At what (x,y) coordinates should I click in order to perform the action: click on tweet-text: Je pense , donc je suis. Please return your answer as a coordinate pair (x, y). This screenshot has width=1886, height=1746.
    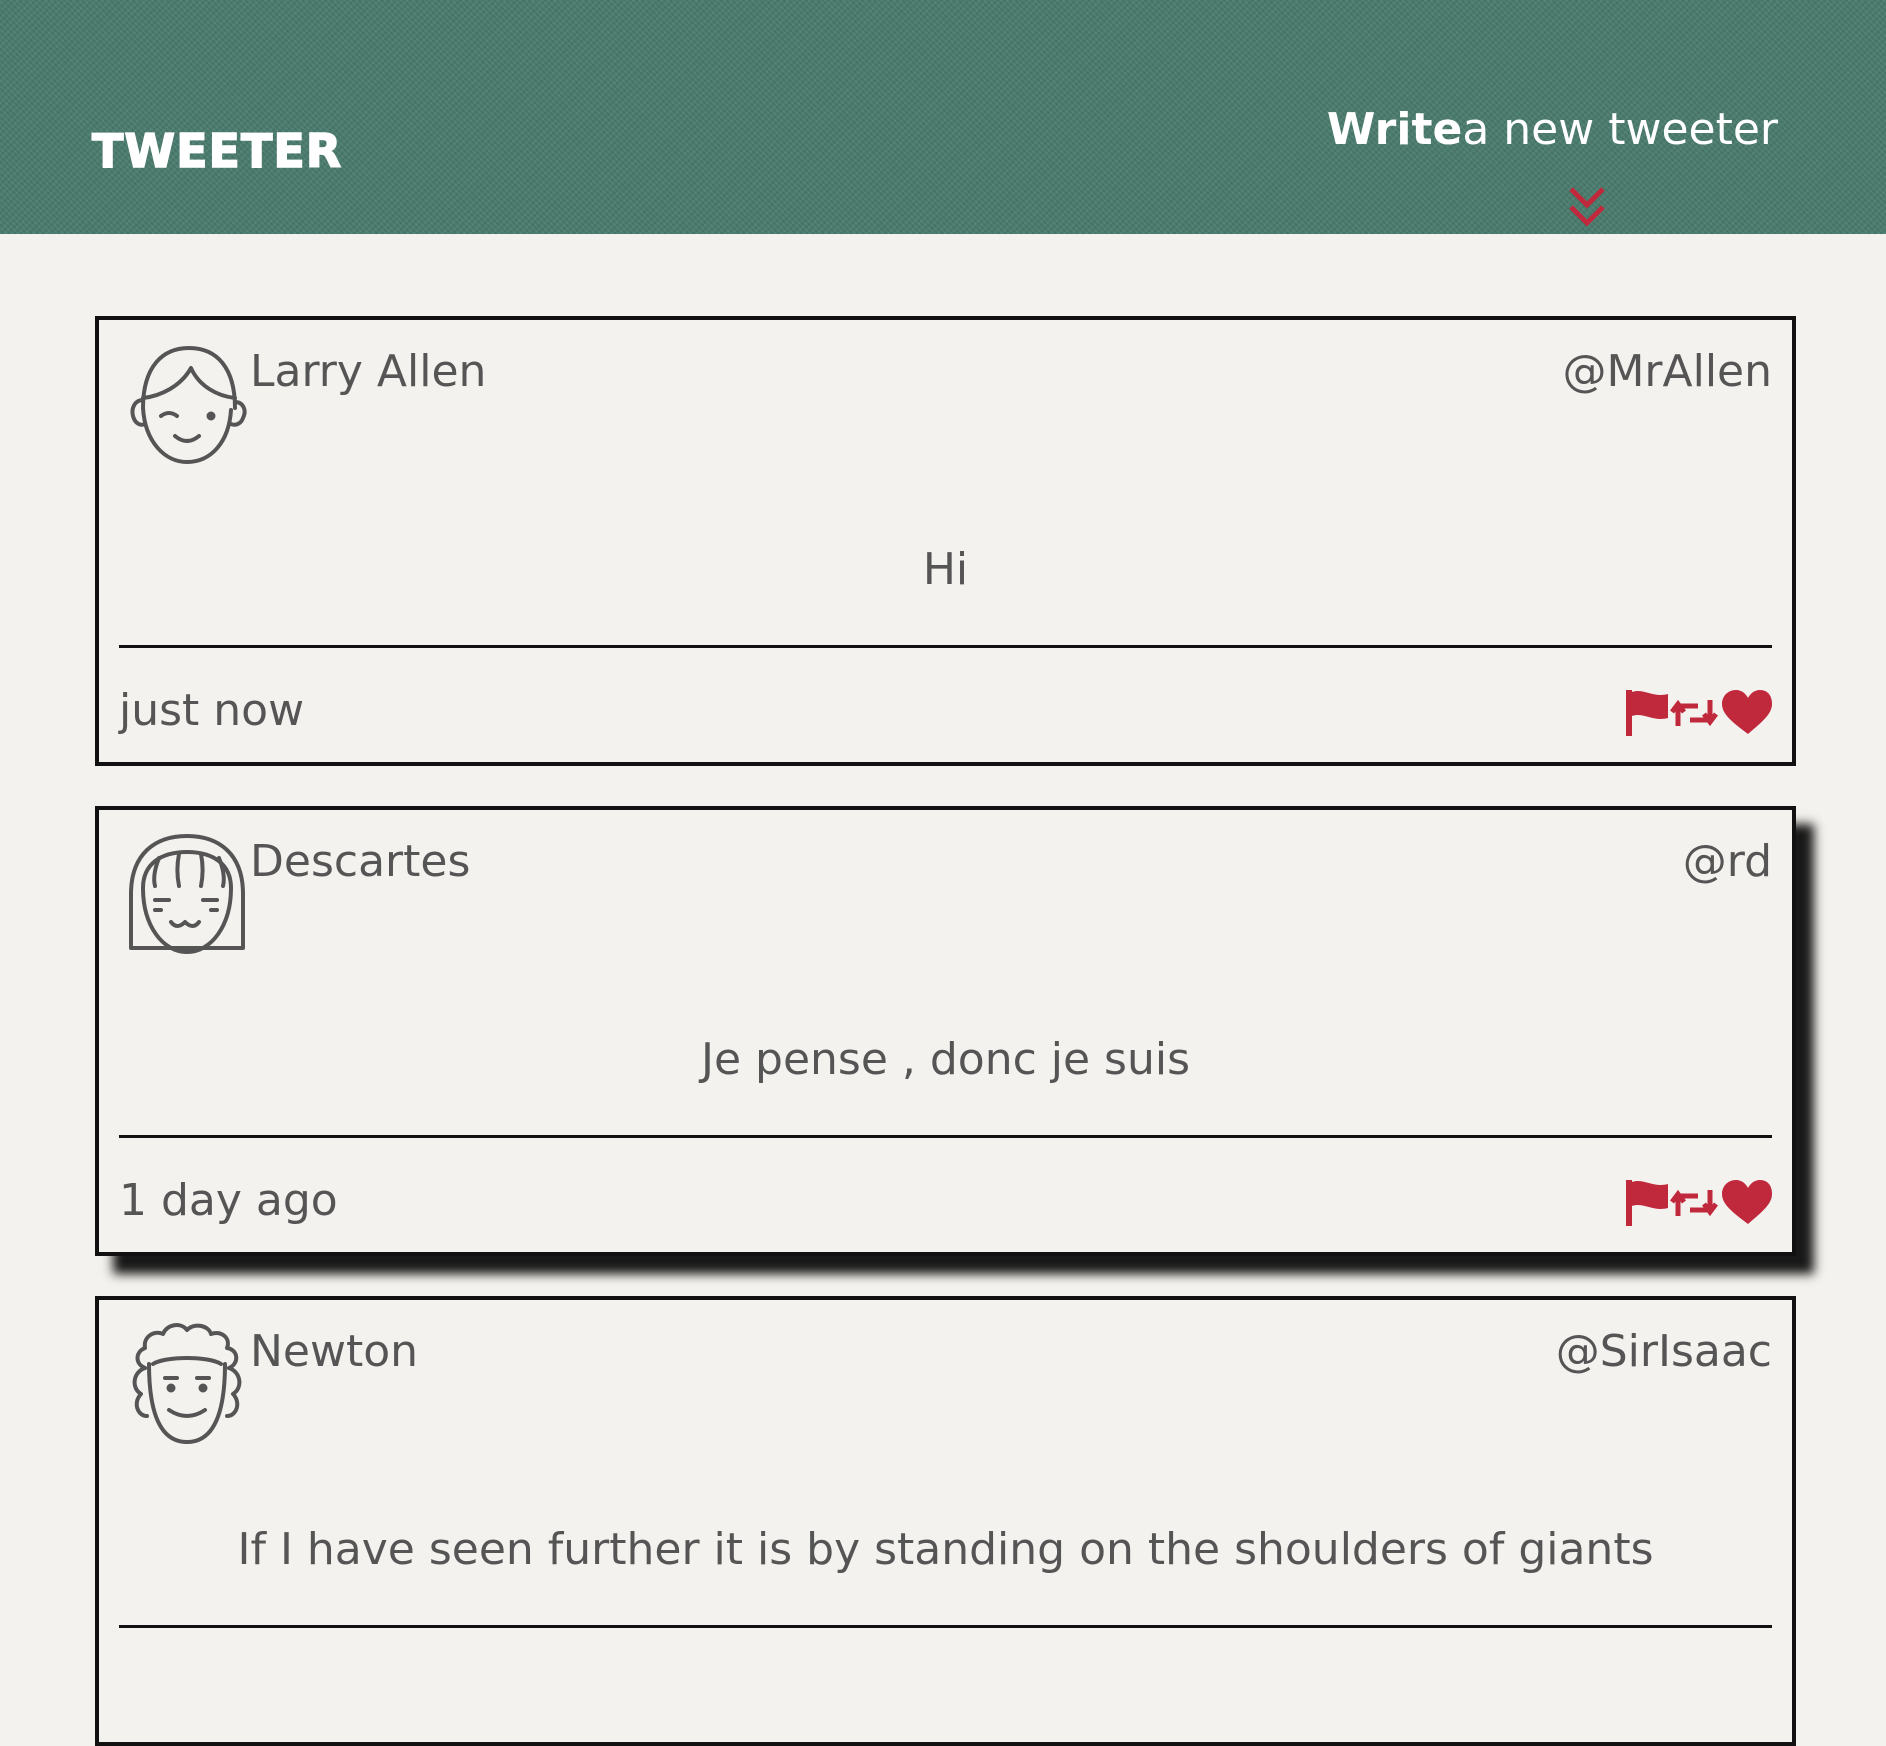
    Looking at the image, I should click on (945, 1059).